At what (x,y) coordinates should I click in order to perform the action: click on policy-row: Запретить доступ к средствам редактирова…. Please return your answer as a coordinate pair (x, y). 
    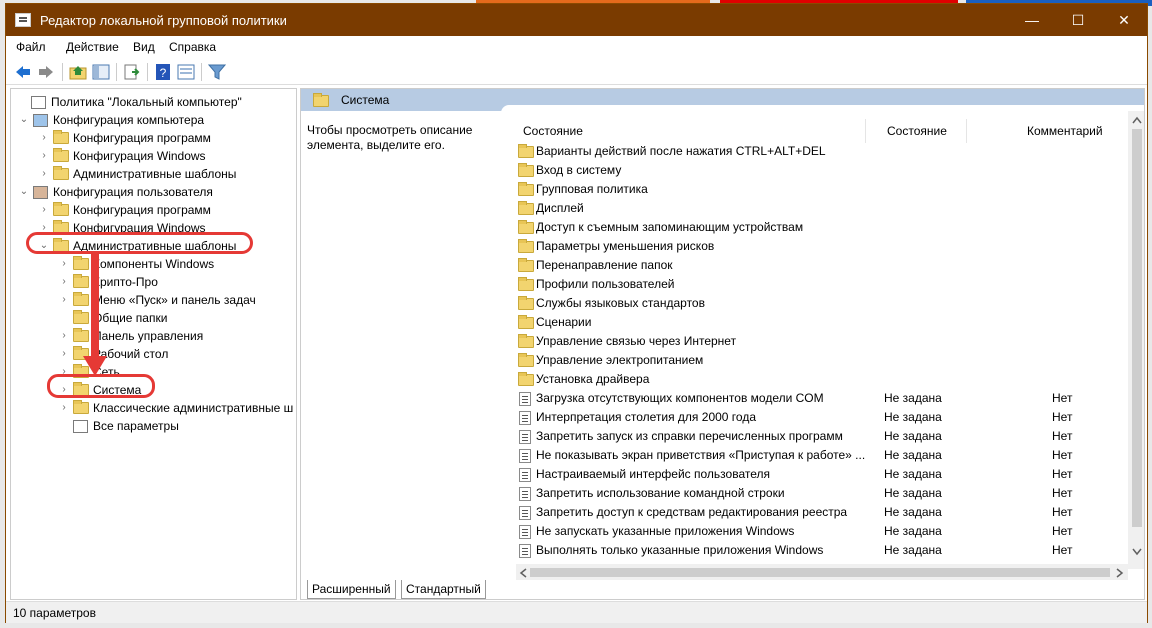
    Looking at the image, I should click on (823, 512).